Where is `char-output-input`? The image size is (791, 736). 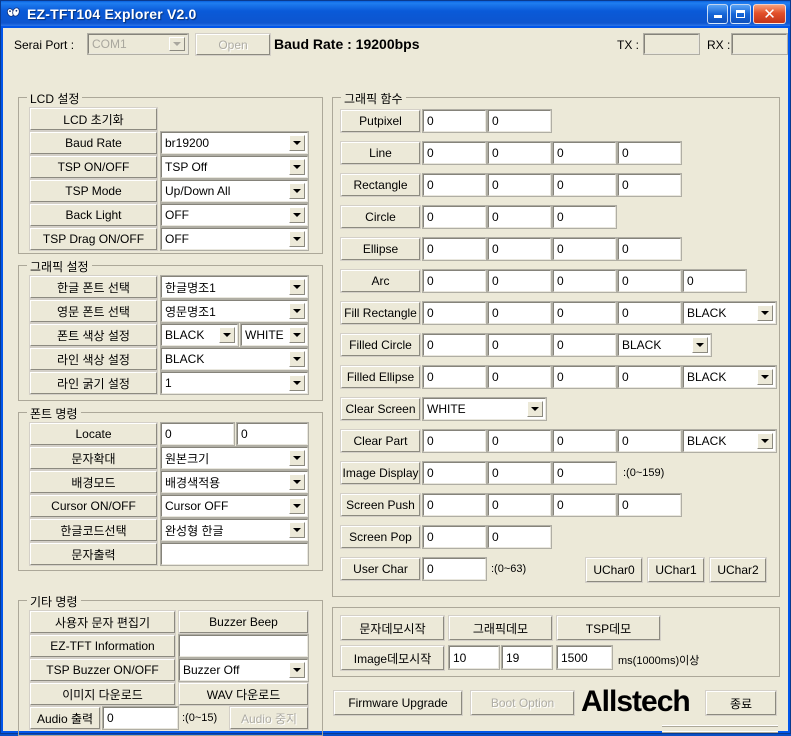 char-output-input is located at coordinates (234, 554).